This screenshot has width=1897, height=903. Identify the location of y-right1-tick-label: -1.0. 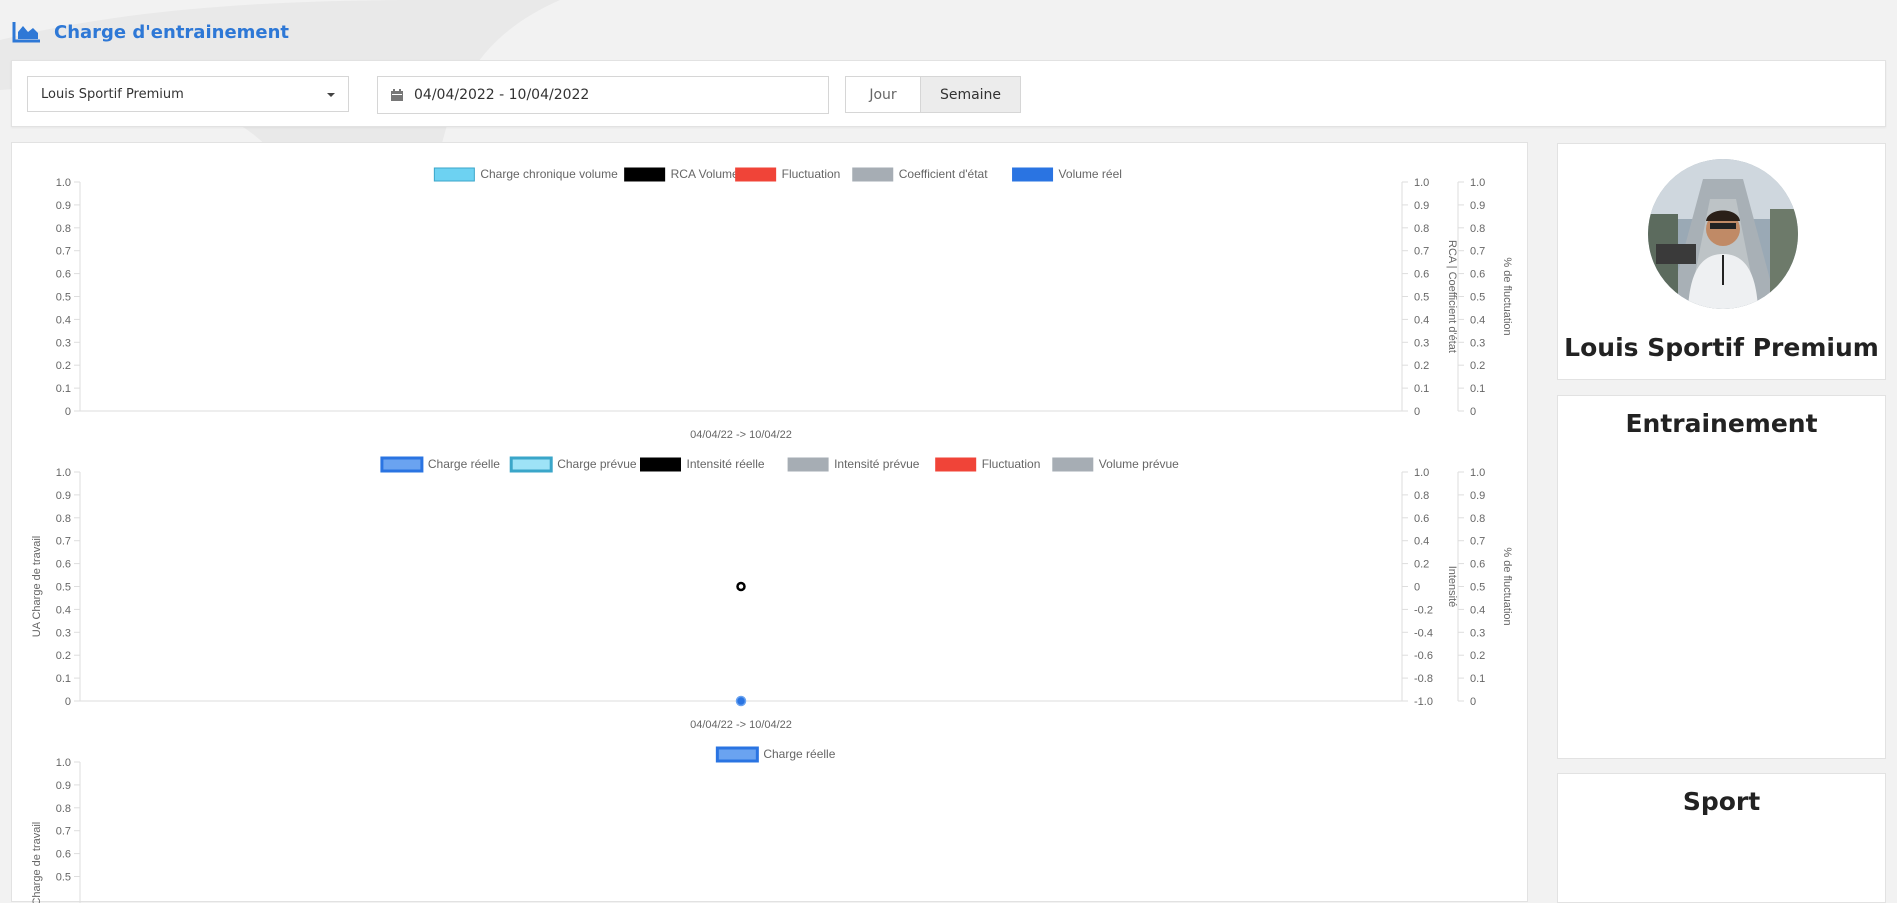
(1423, 702).